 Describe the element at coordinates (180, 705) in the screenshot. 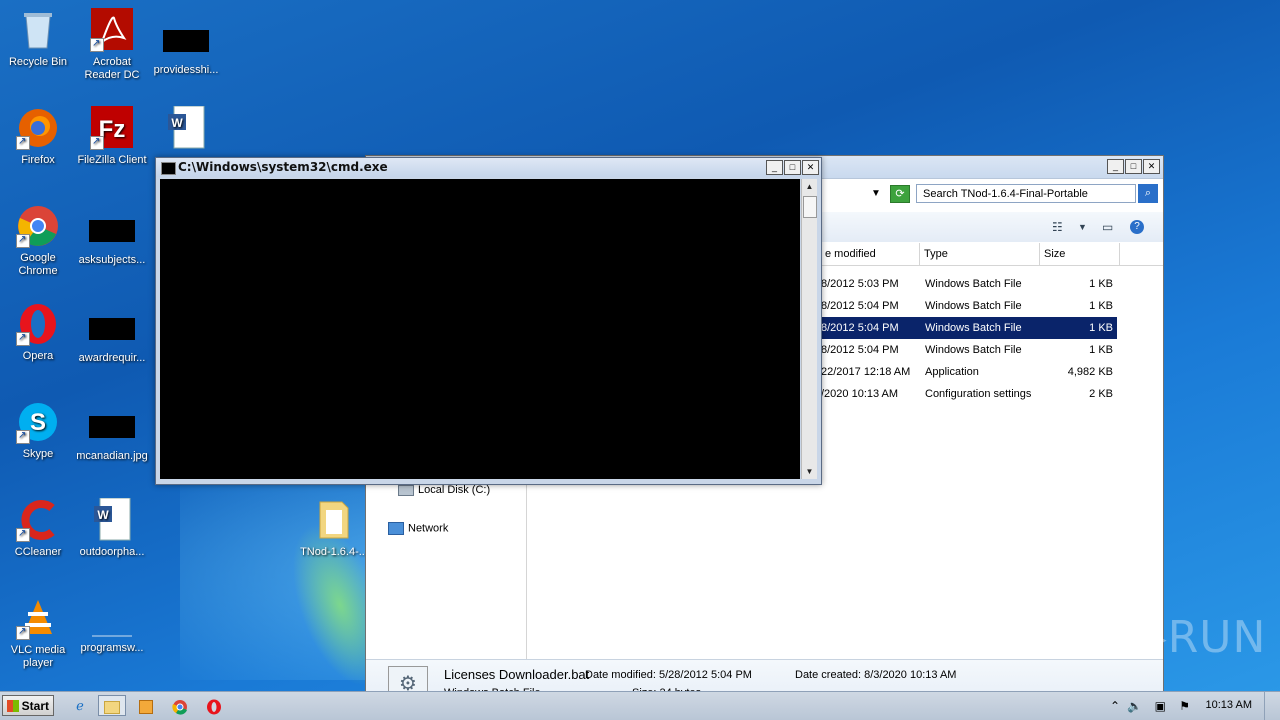

I see `chrome-taskbar-icon` at that location.